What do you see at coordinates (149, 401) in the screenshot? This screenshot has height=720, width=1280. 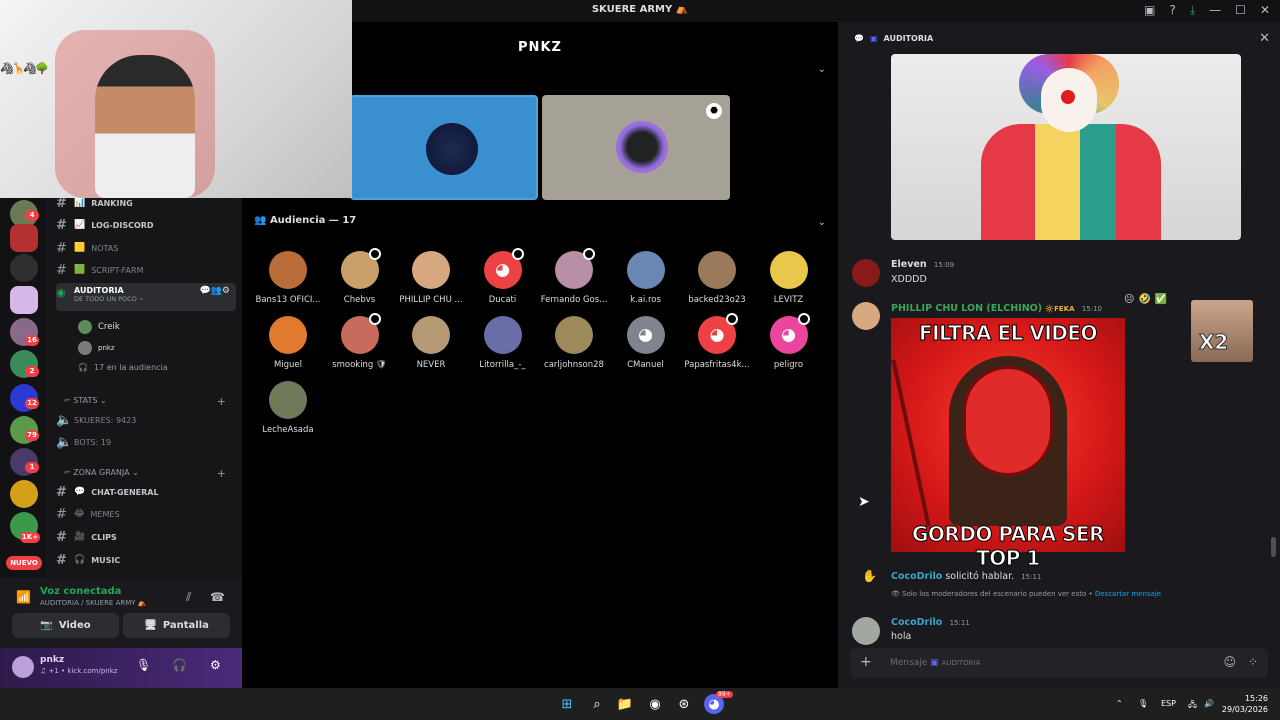 I see `category-stats: ⌐ STATS ⌄ +` at bounding box center [149, 401].